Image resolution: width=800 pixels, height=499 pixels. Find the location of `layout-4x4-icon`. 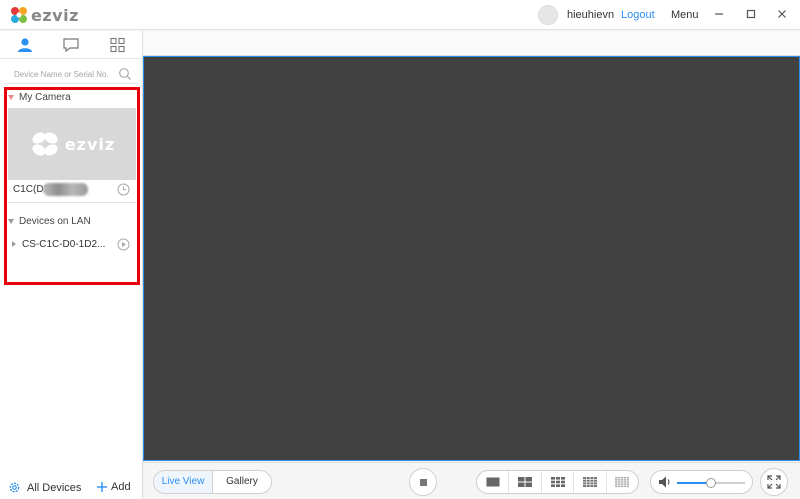

layout-4x4-icon is located at coordinates (589, 482).